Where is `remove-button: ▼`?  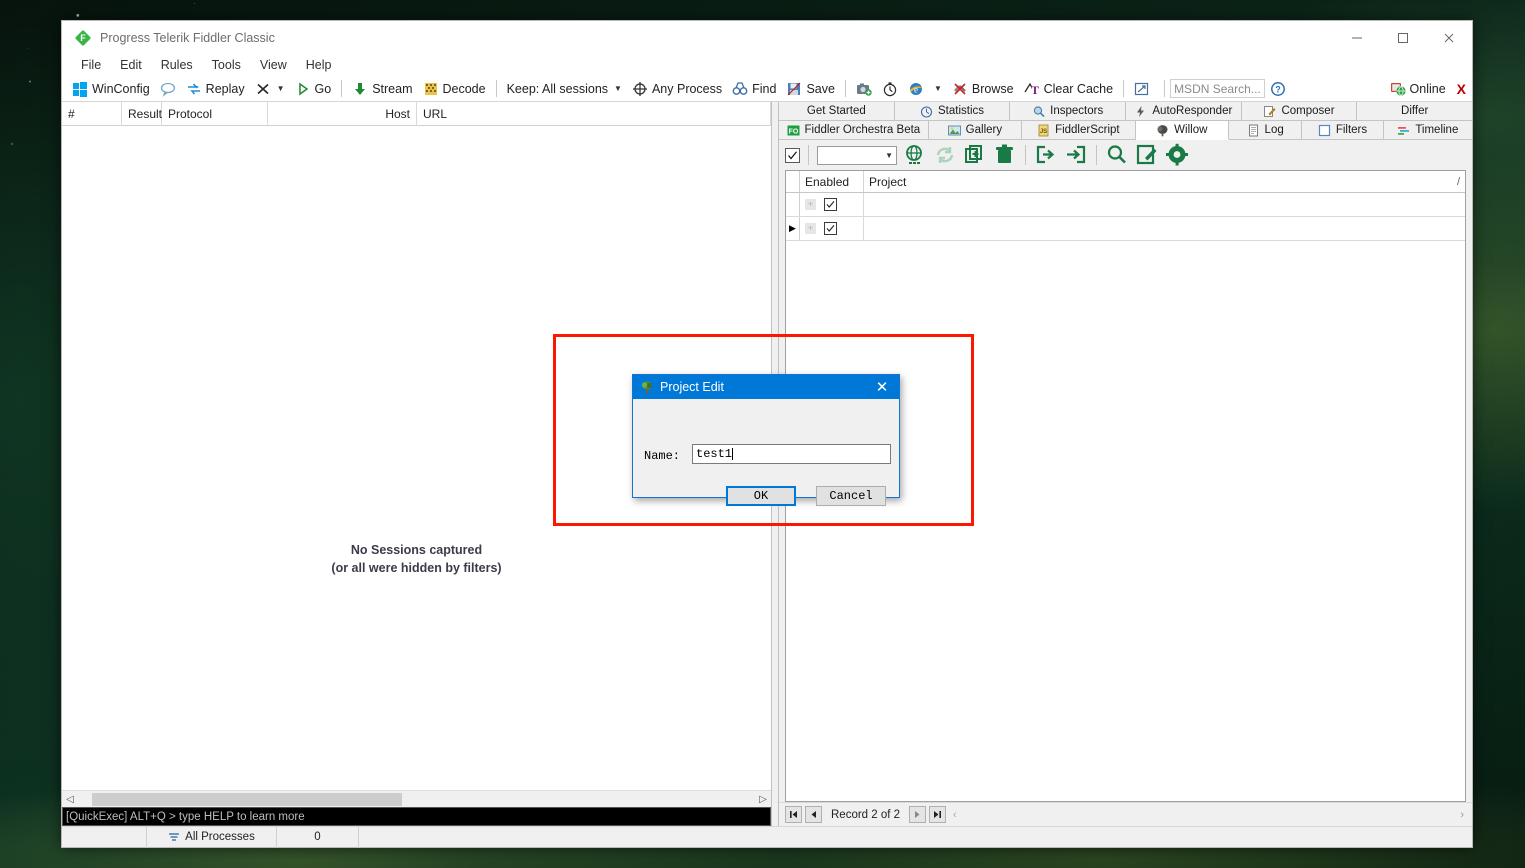
remove-button: ▼ is located at coordinates (270, 89).